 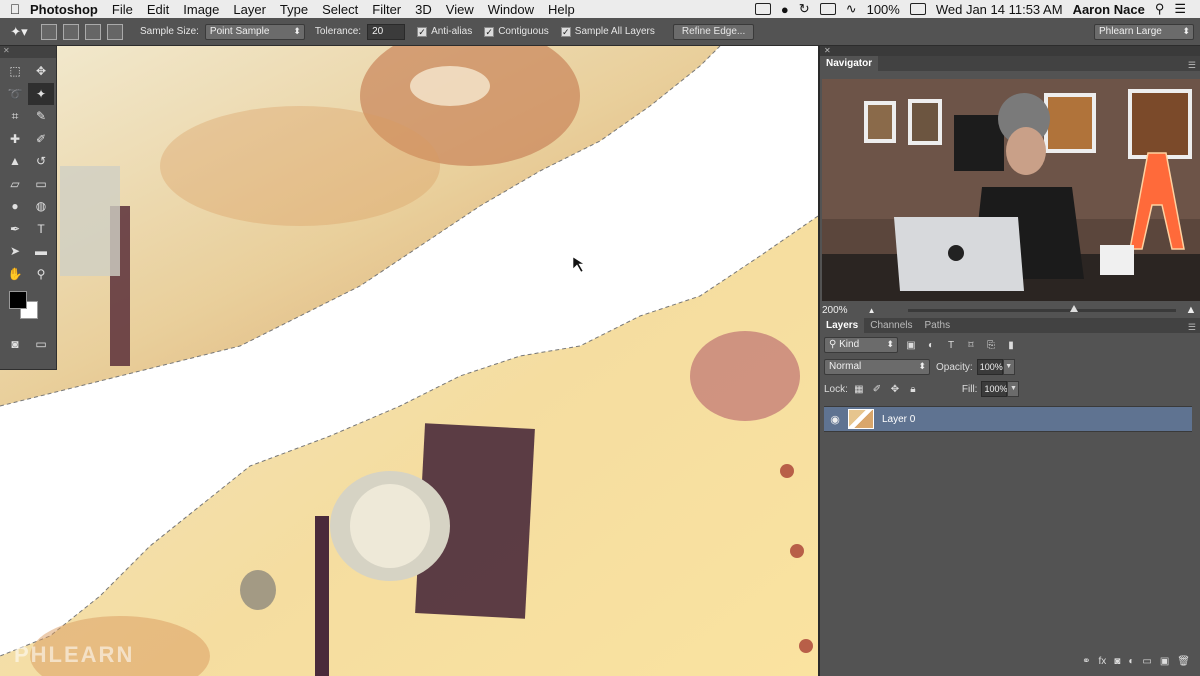 I want to click on smart-object-filter-icon: ⎘, so click(x=991, y=345).